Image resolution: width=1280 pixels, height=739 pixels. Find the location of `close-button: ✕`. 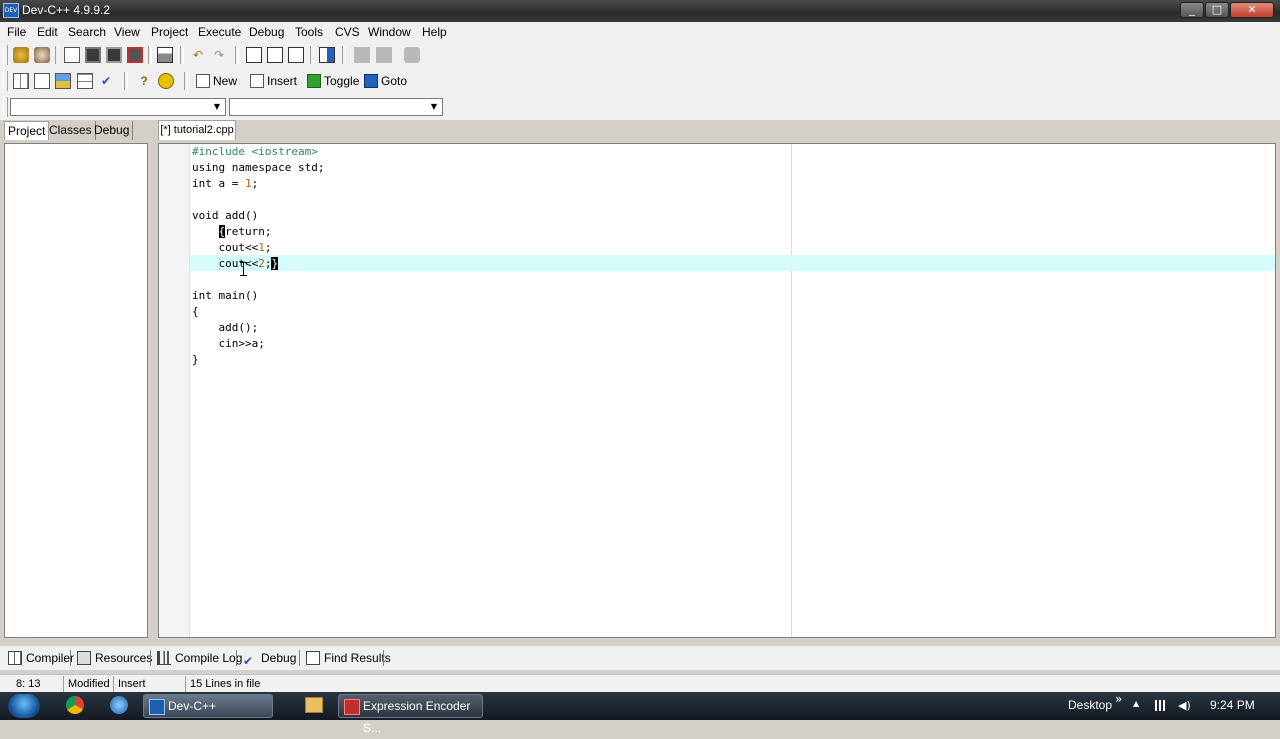

close-button: ✕ is located at coordinates (1252, 10).